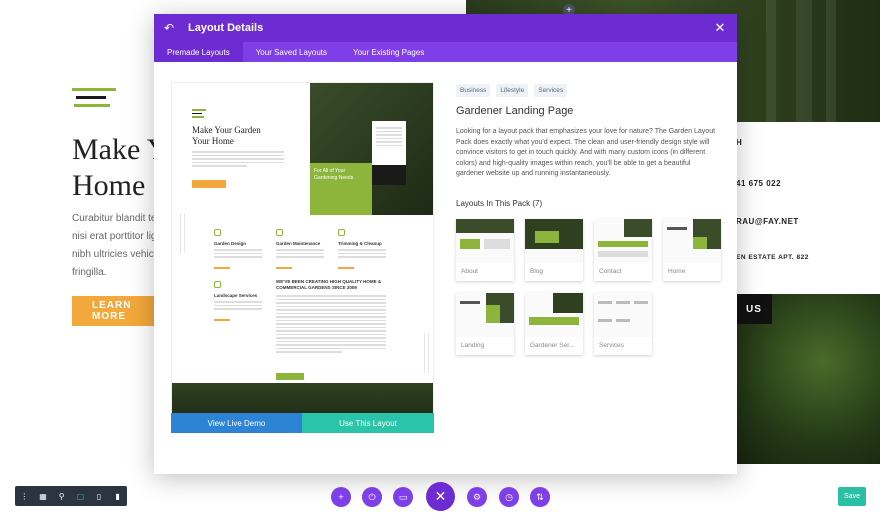 This screenshot has height=516, width=880. Describe the element at coordinates (368, 423) in the screenshot. I see `use-this-layout-button: Use This Layout` at that location.